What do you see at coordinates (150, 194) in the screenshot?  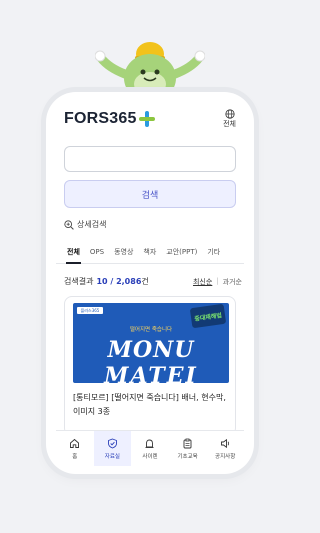 I see `search-button: 검색` at bounding box center [150, 194].